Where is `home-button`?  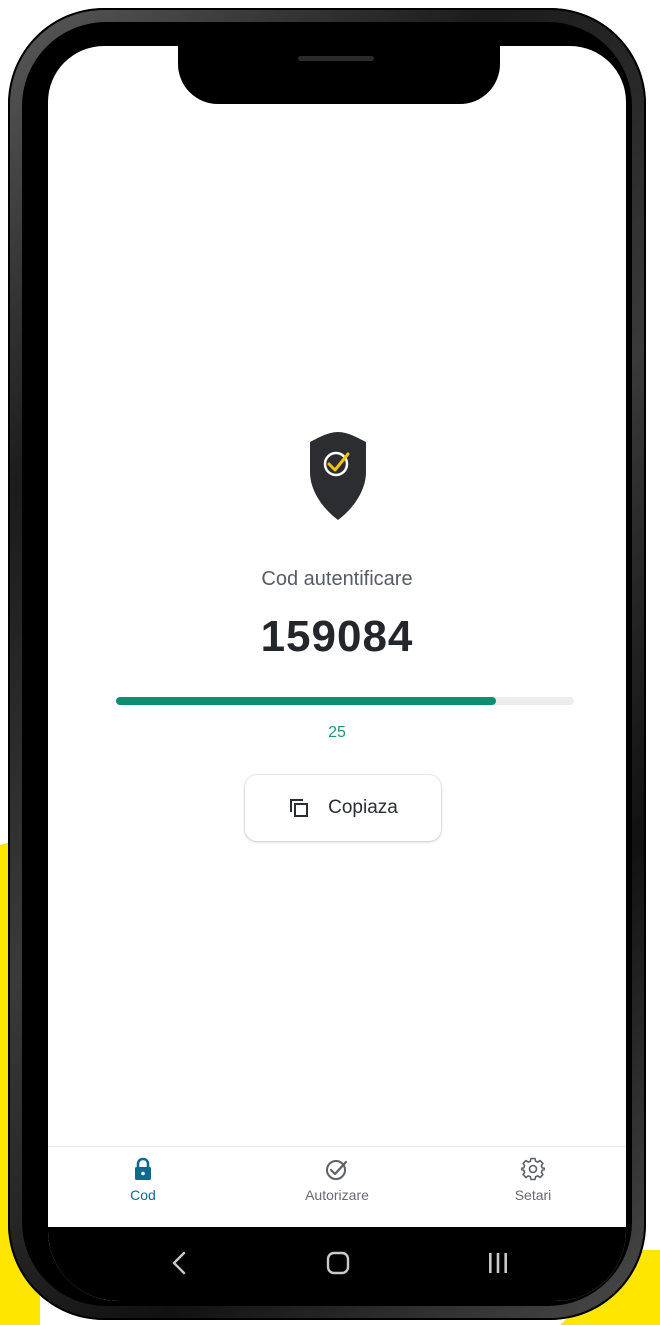
home-button is located at coordinates (338, 1263).